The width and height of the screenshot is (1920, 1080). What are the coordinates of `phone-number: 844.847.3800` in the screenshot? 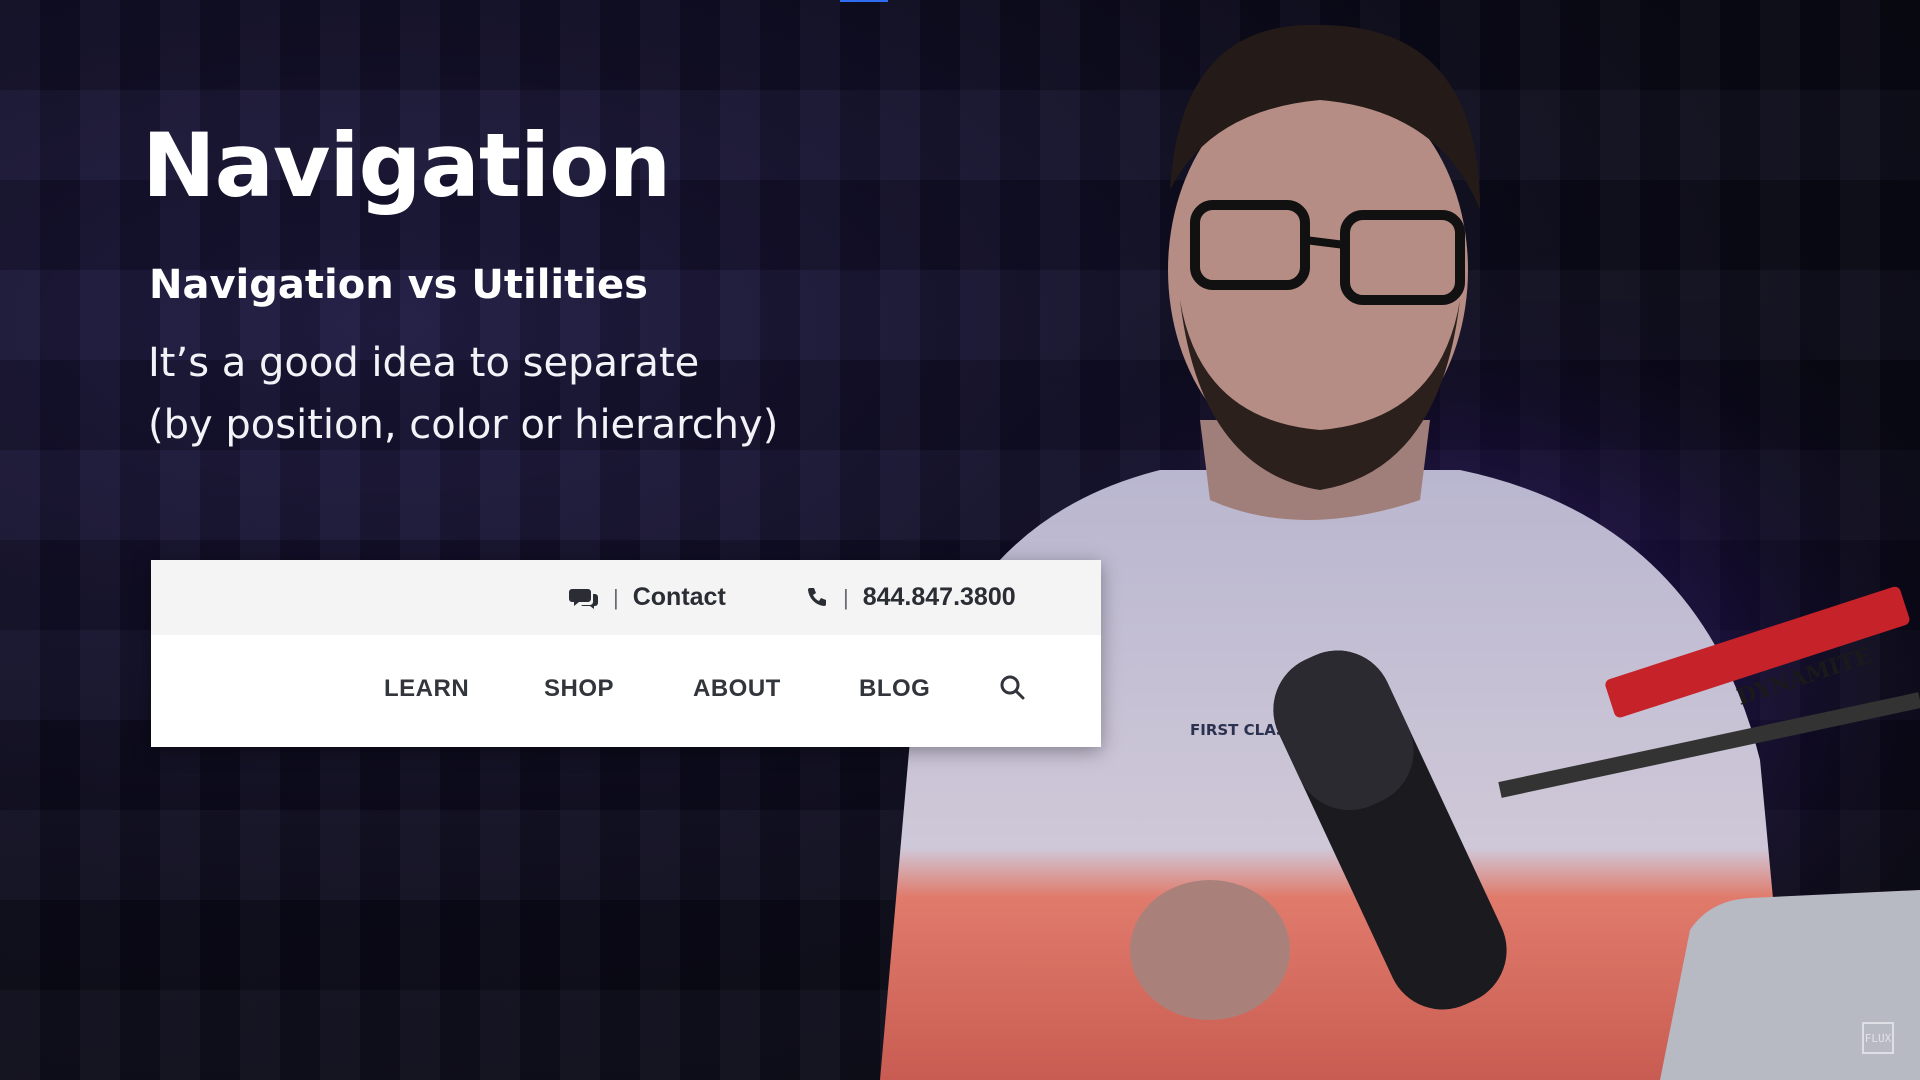 It's located at (939, 597).